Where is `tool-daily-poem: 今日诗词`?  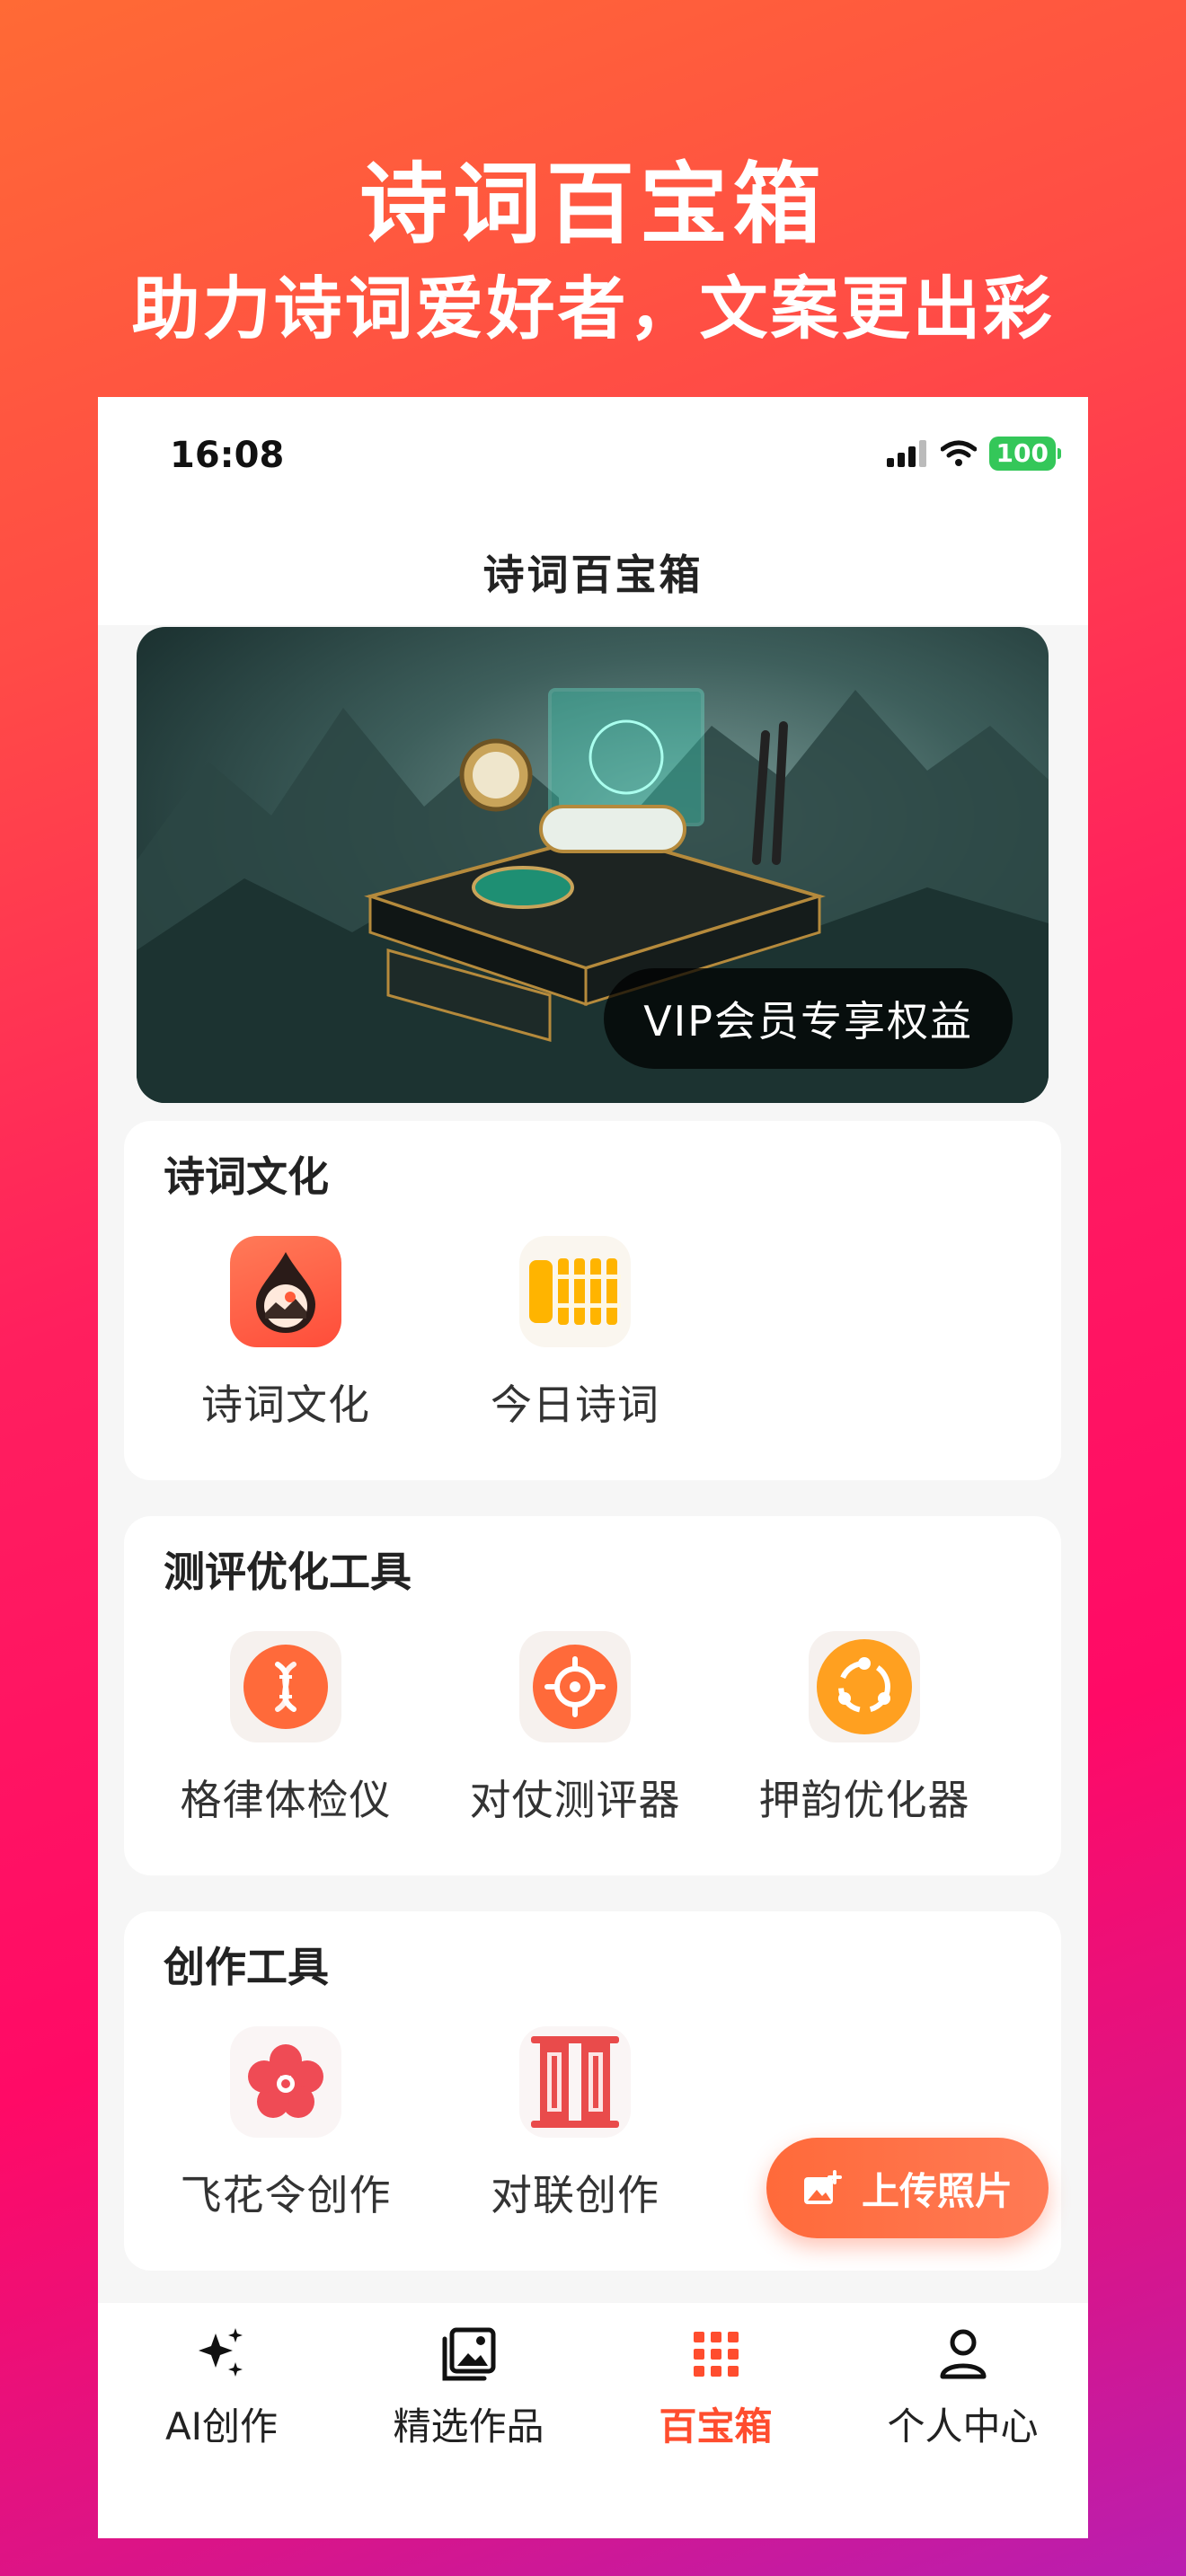 tool-daily-poem: 今日诗词 is located at coordinates (575, 1334).